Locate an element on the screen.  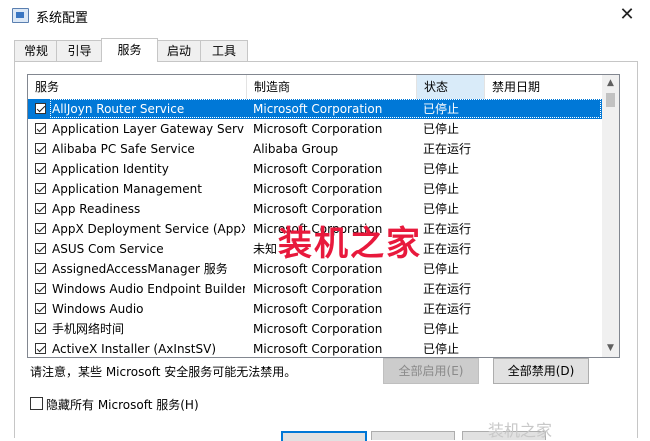
notice-text: 请注意，某些 Microsoft 安全服务可能无法禁用。 is located at coordinates (163, 372).